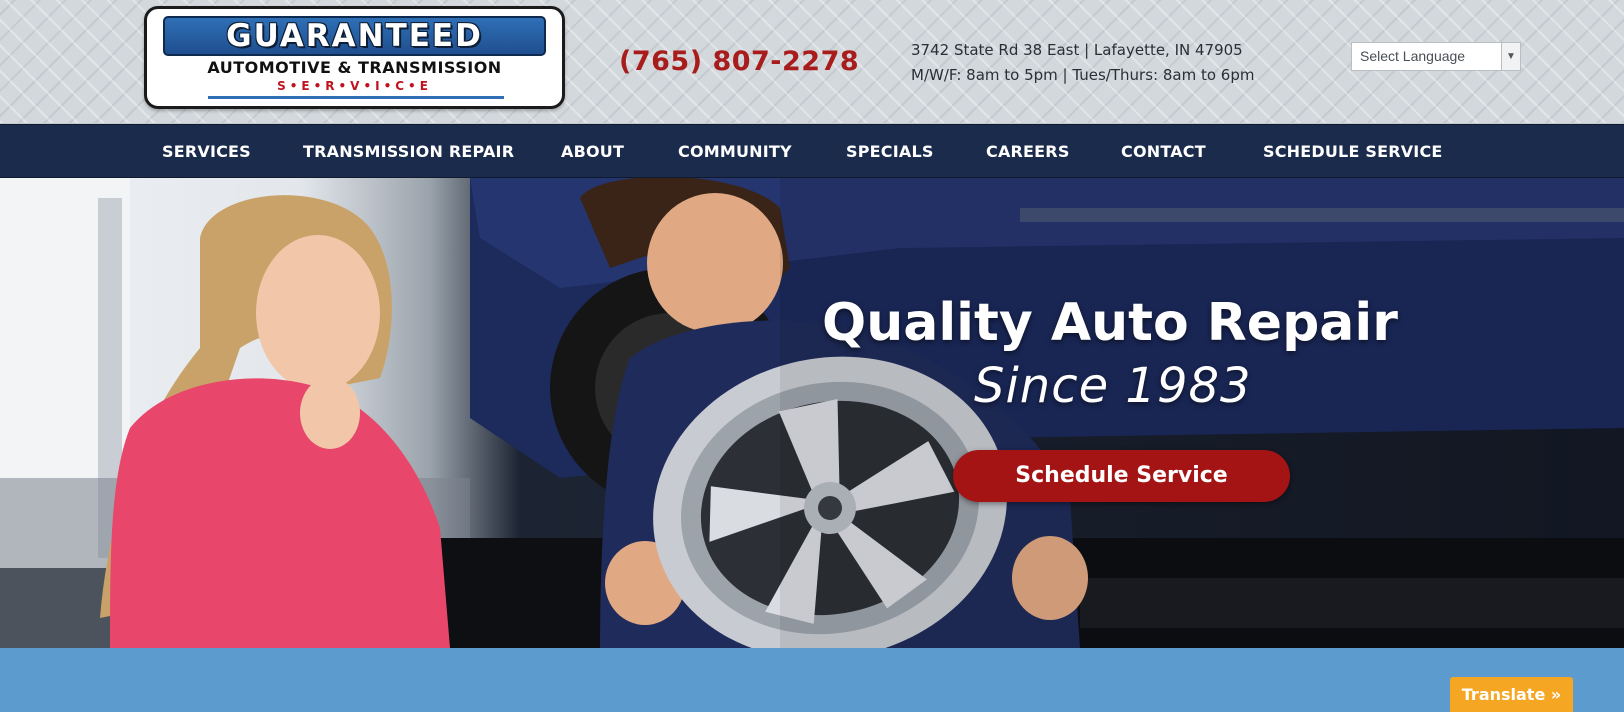  I want to click on nav-item-careers: CAREERS, so click(1028, 152).